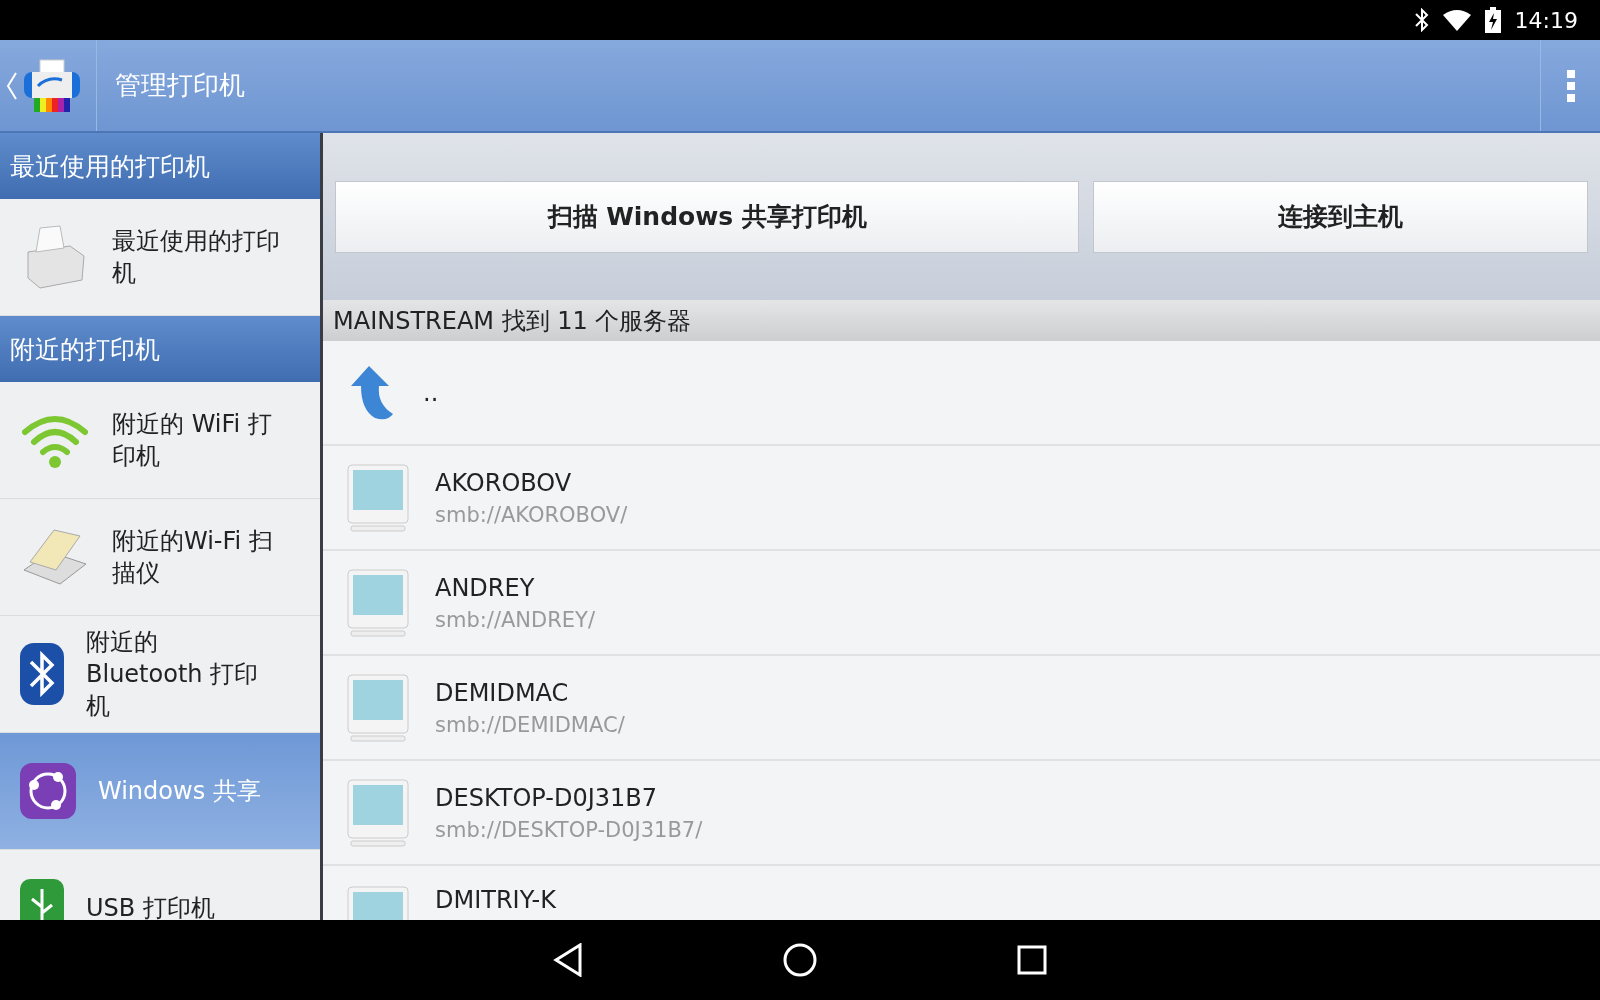 The width and height of the screenshot is (1600, 1000). I want to click on back-chevron-icon, so click(12, 85).